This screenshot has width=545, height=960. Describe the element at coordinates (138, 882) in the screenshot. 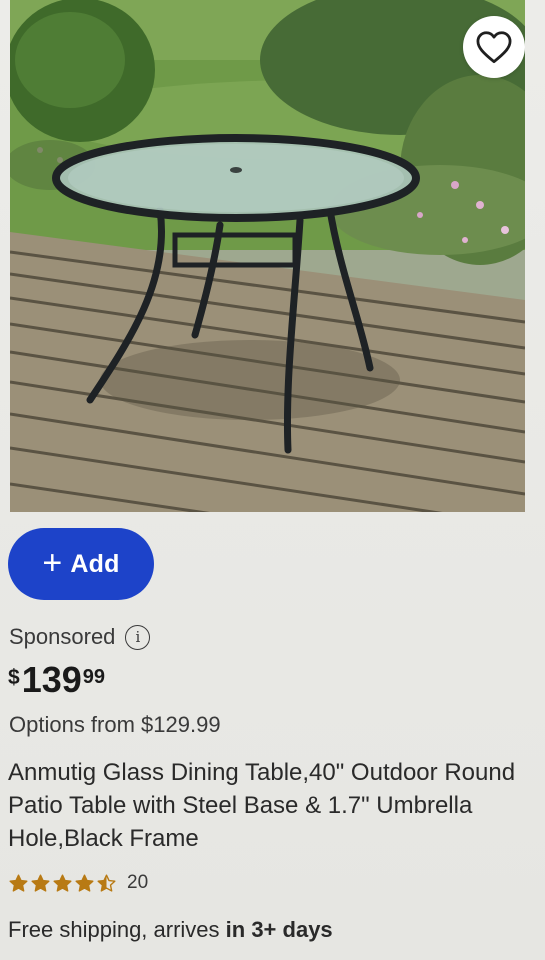

I see `review-count: 20` at that location.